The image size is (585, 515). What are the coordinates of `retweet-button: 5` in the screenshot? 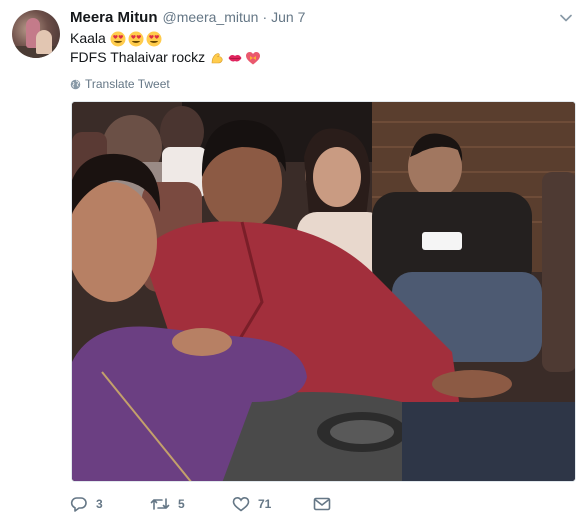 It's located at (167, 504).